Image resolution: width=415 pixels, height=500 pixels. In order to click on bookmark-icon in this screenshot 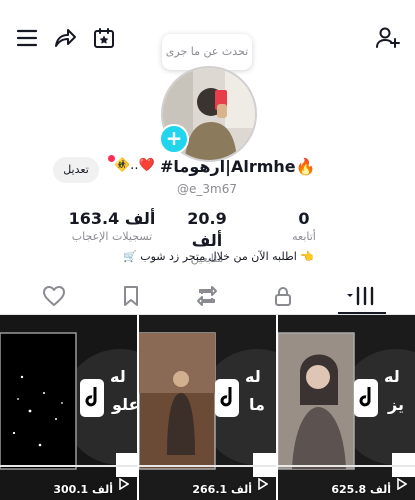, I will do `click(131, 296)`.